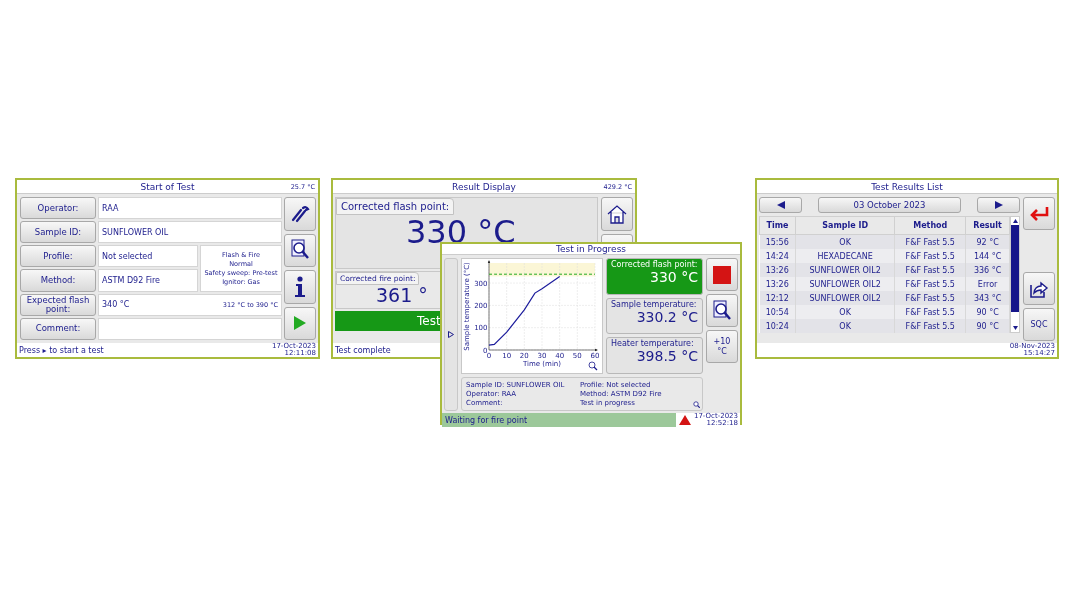  Describe the element at coordinates (1015, 328) in the screenshot. I see `scroll-down-icon` at that location.